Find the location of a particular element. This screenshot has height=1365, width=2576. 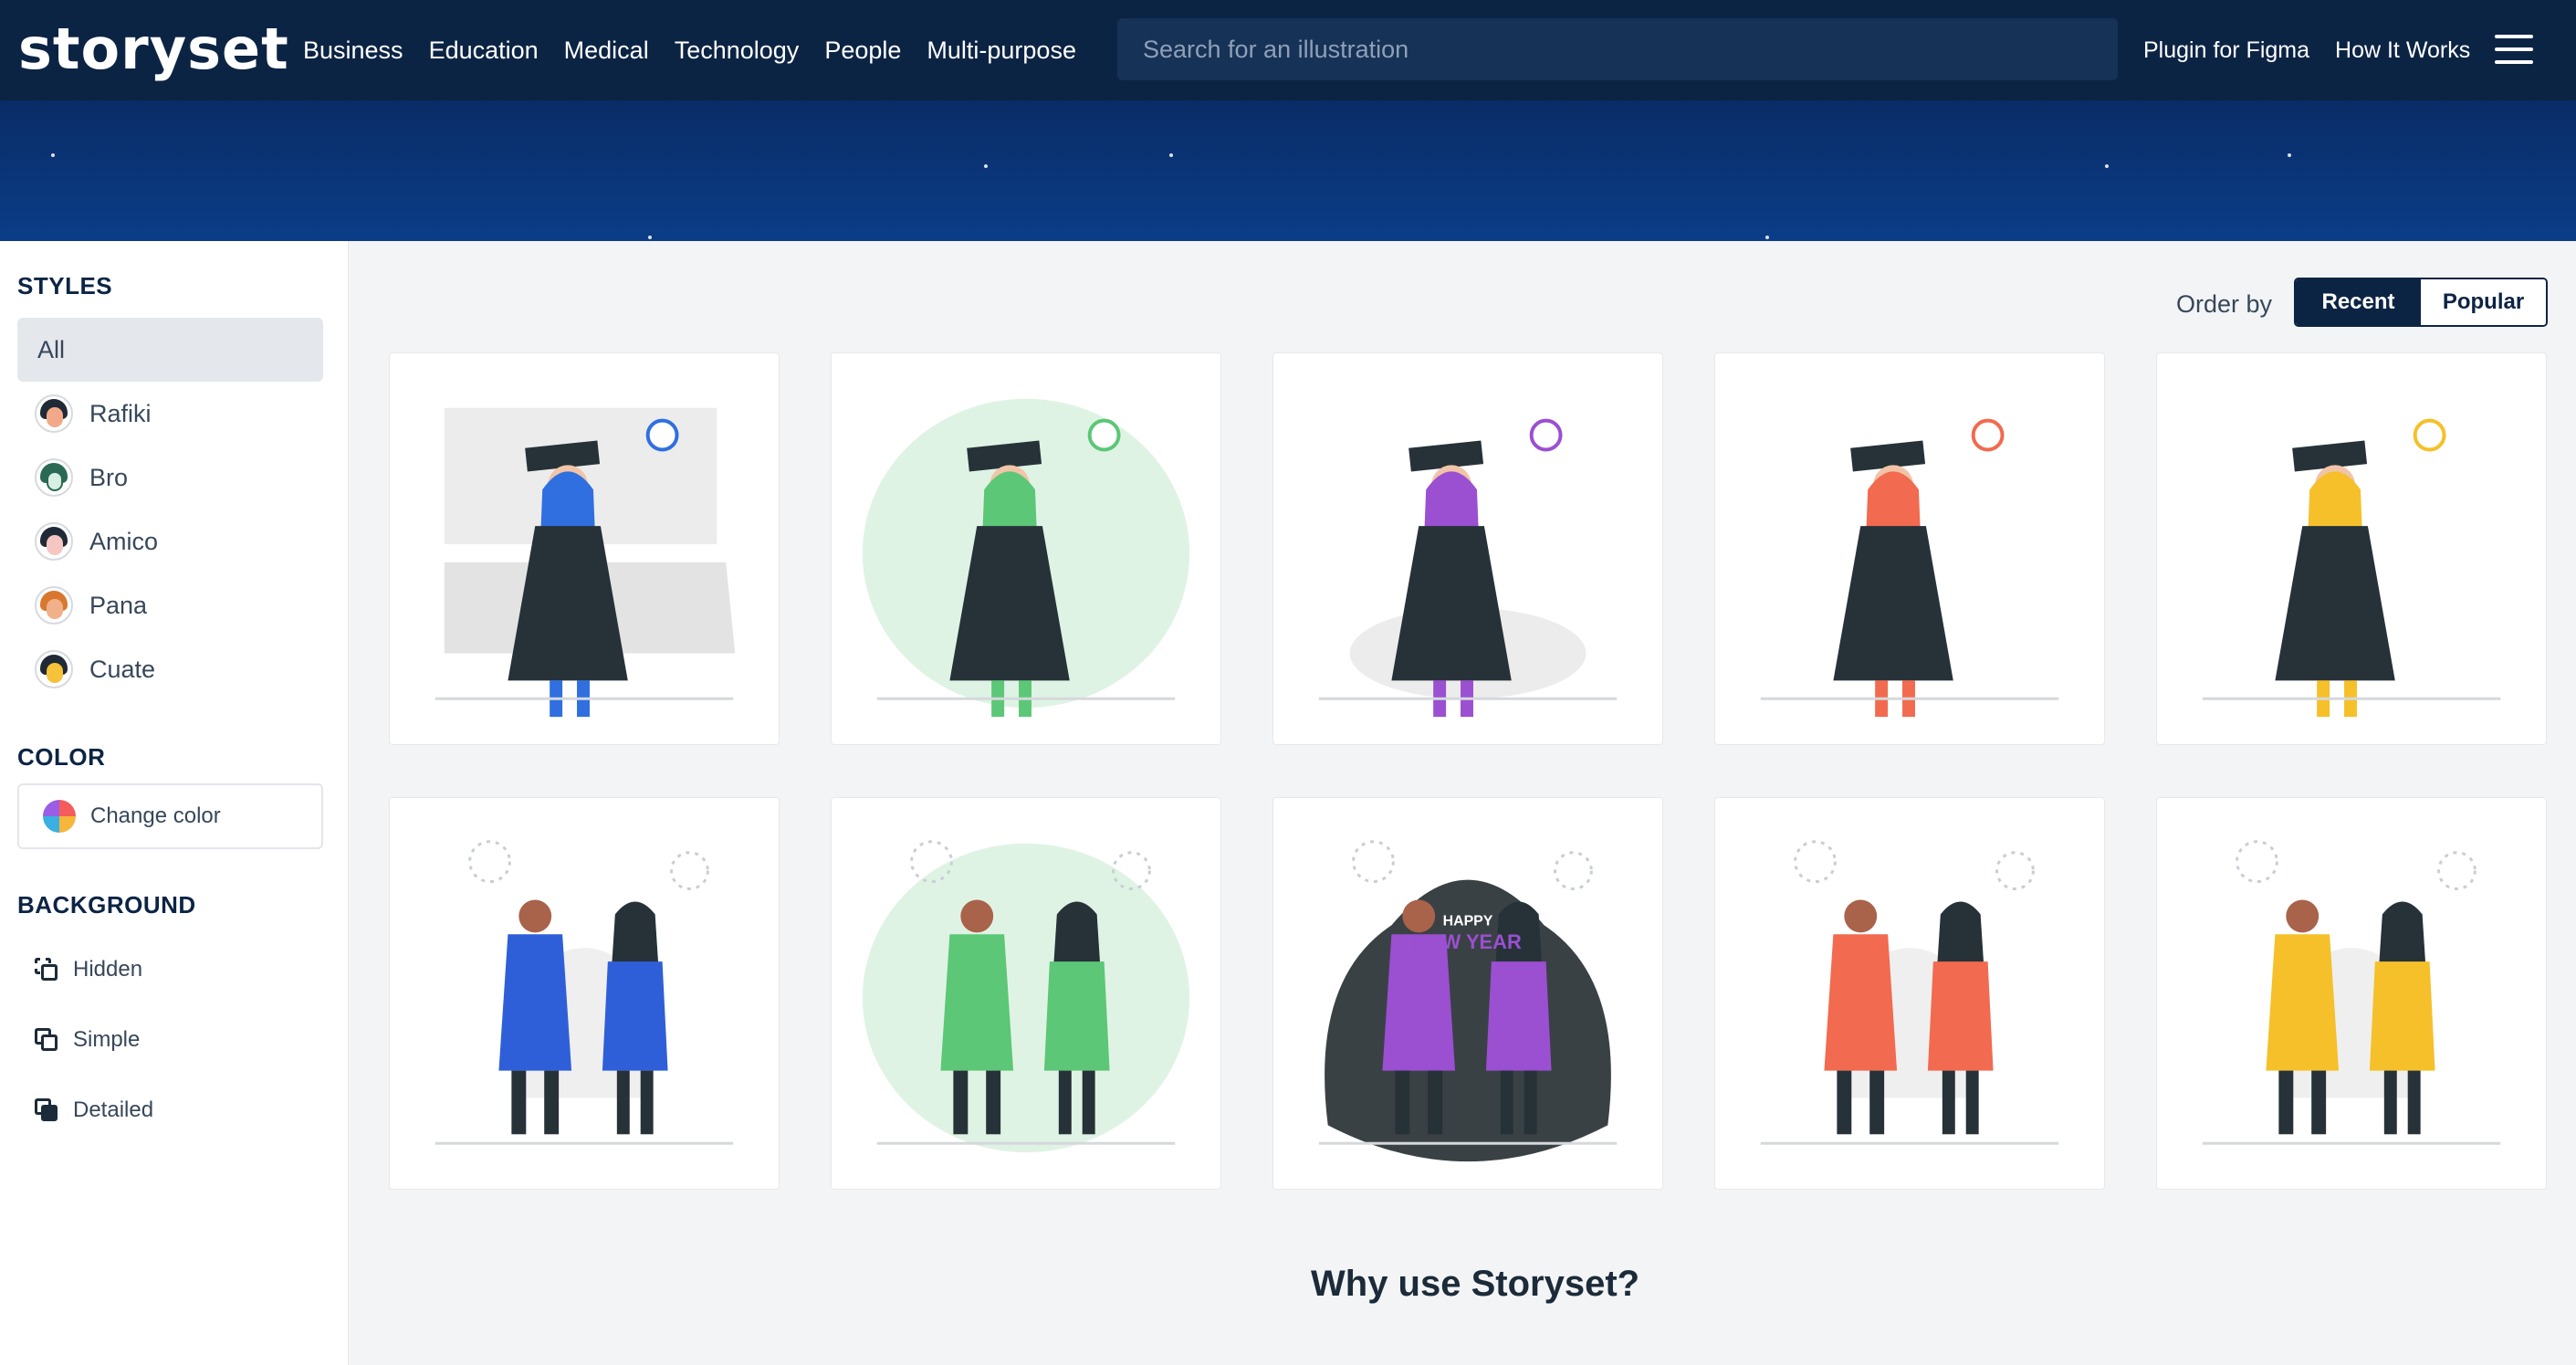

style-label: Bro is located at coordinates (109, 477).